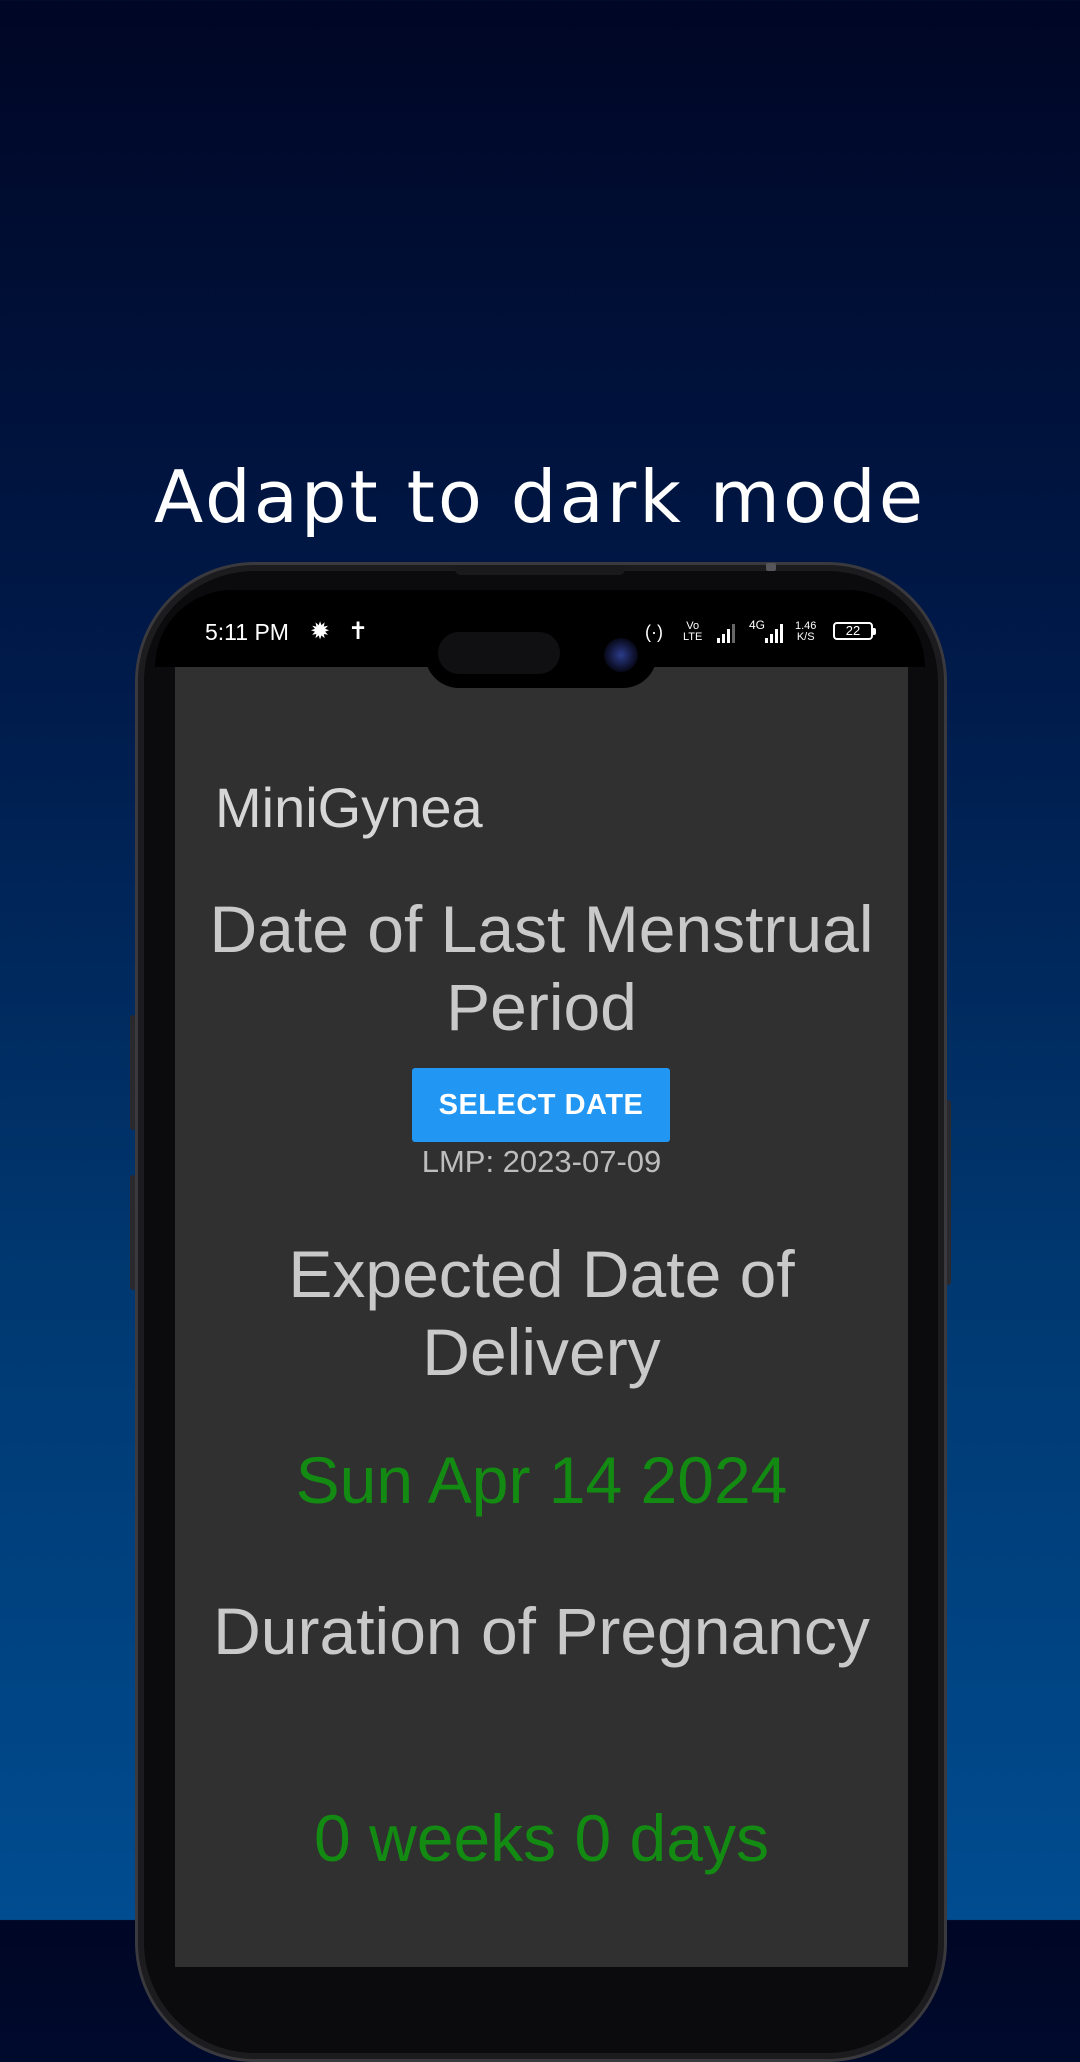 This screenshot has width=1080, height=2062. Describe the element at coordinates (541, 1105) in the screenshot. I see `select-date-button: SELECT DATE` at that location.